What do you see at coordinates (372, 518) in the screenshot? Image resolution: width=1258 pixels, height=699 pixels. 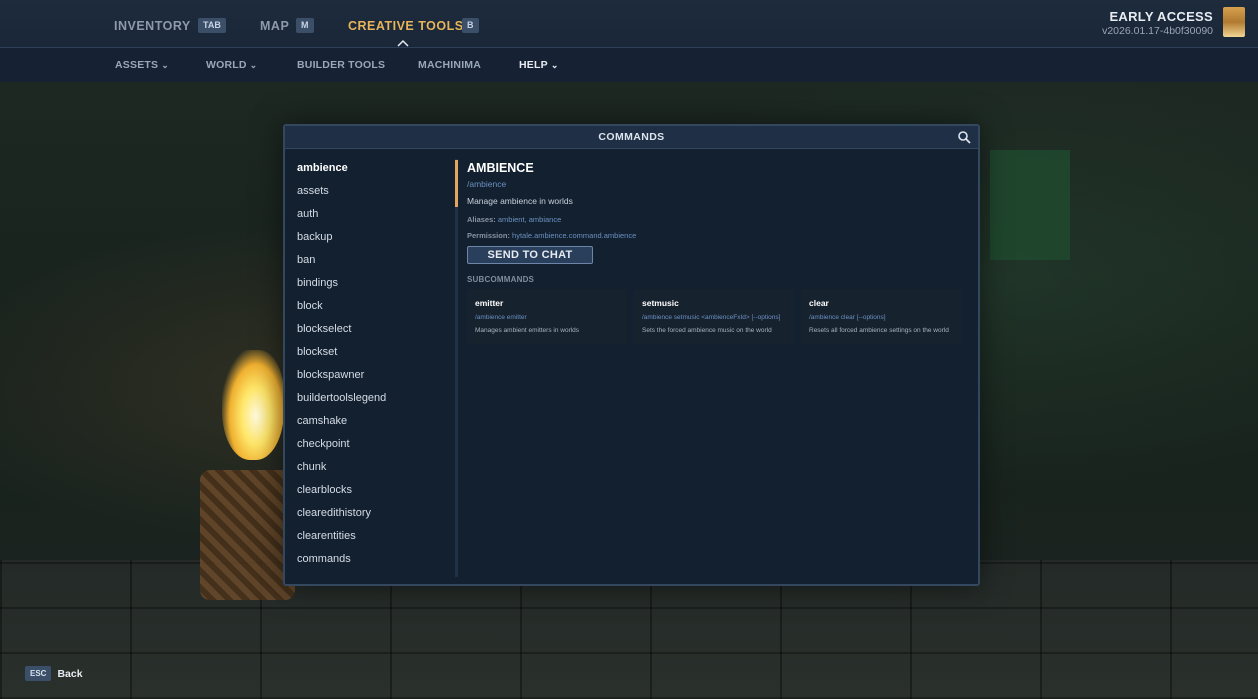 I see `command-list-item: clearedithistory` at bounding box center [372, 518].